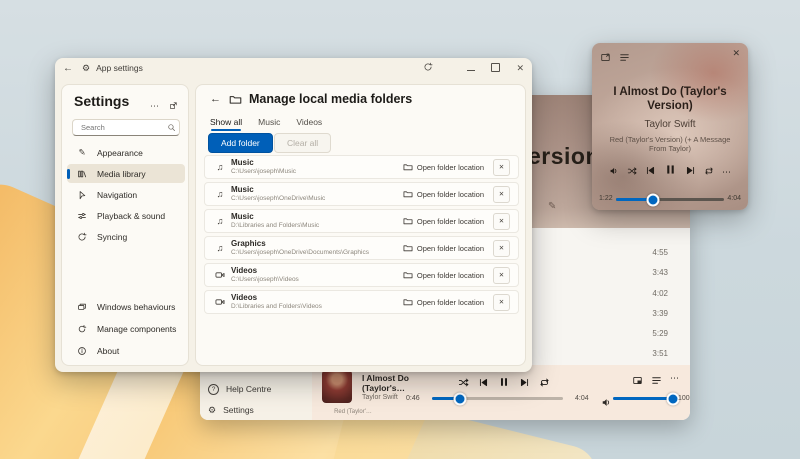  What do you see at coordinates (220, 221) in the screenshot?
I see `music-note-icon: ♫` at bounding box center [220, 221].